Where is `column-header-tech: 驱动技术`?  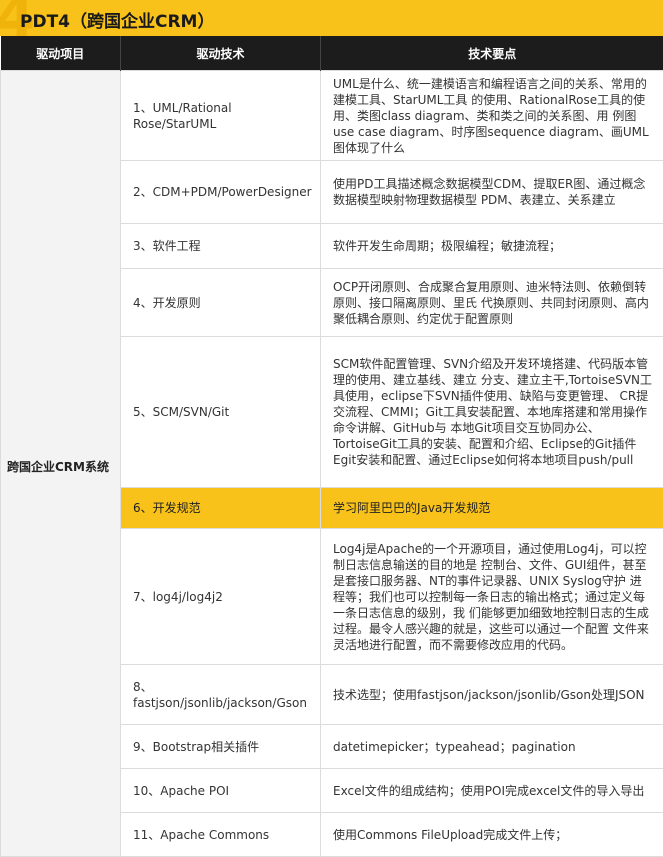
column-header-tech: 驱动技术 is located at coordinates (221, 53).